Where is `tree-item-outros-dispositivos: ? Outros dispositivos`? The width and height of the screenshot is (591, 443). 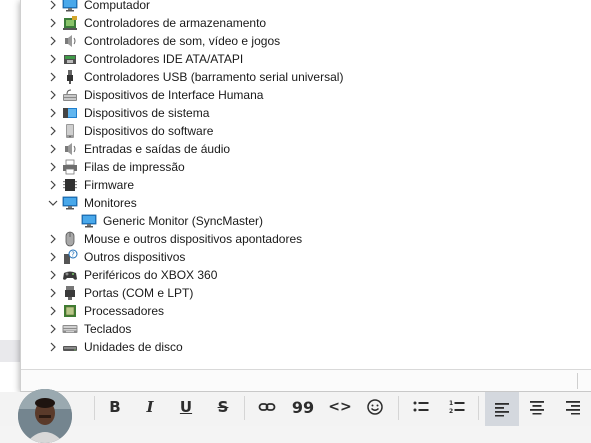
tree-item-outros-dispositivos: ? Outros dispositivos is located at coordinates (306, 257).